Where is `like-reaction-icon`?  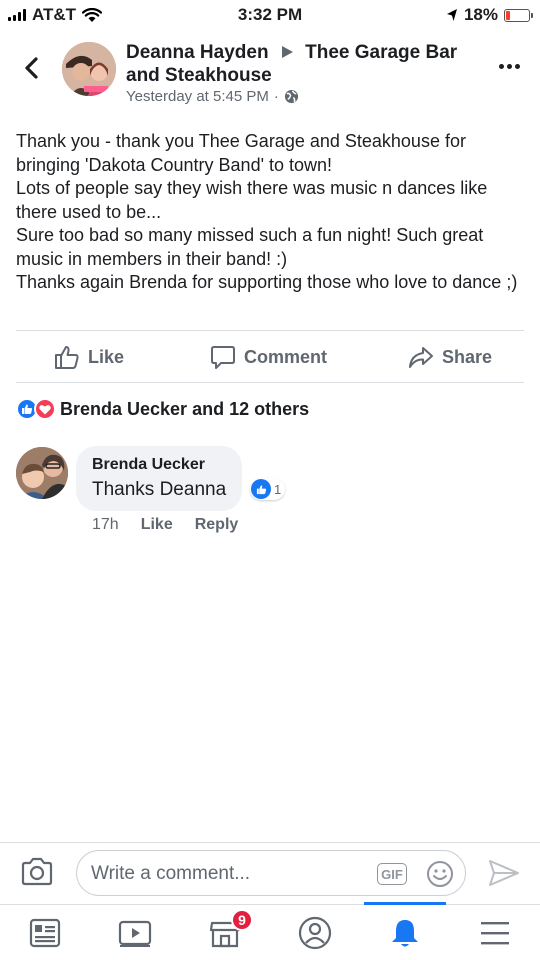 like-reaction-icon is located at coordinates (261, 489).